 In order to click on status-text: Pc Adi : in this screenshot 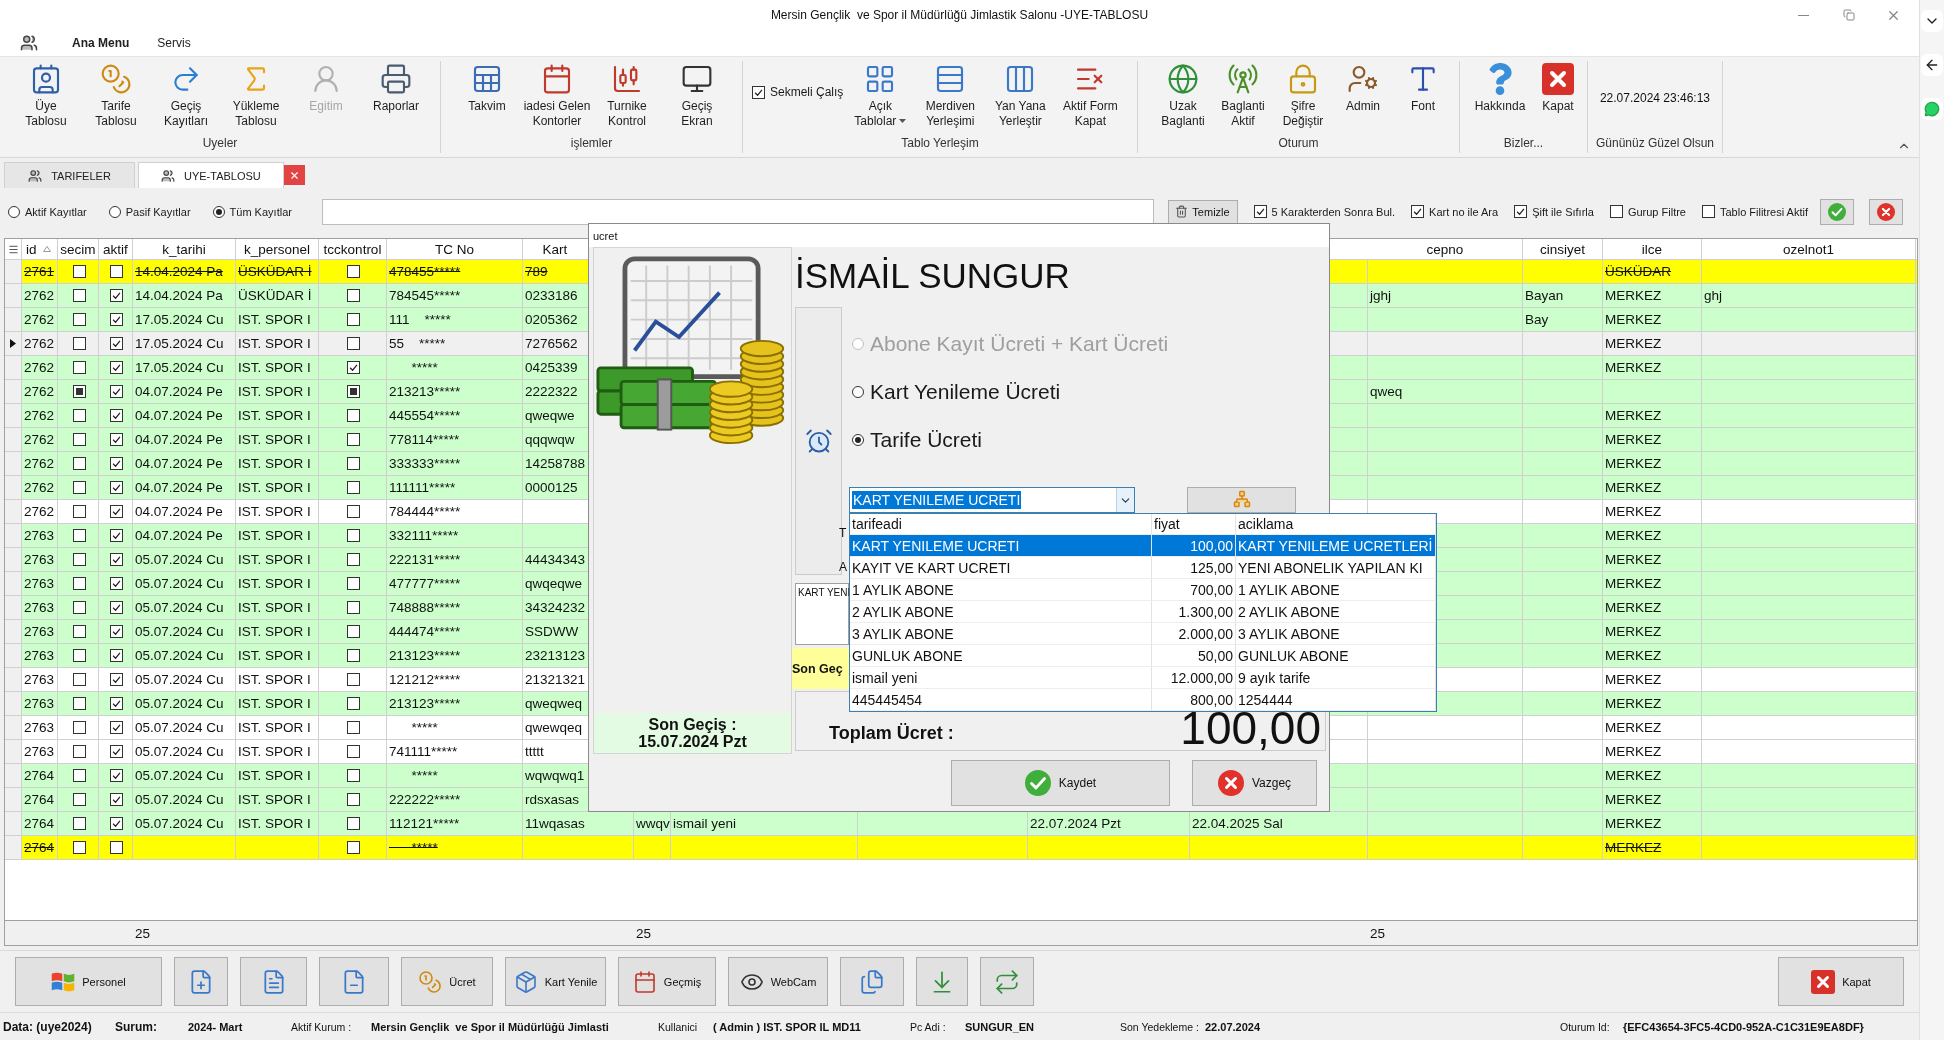, I will do `click(928, 1026)`.